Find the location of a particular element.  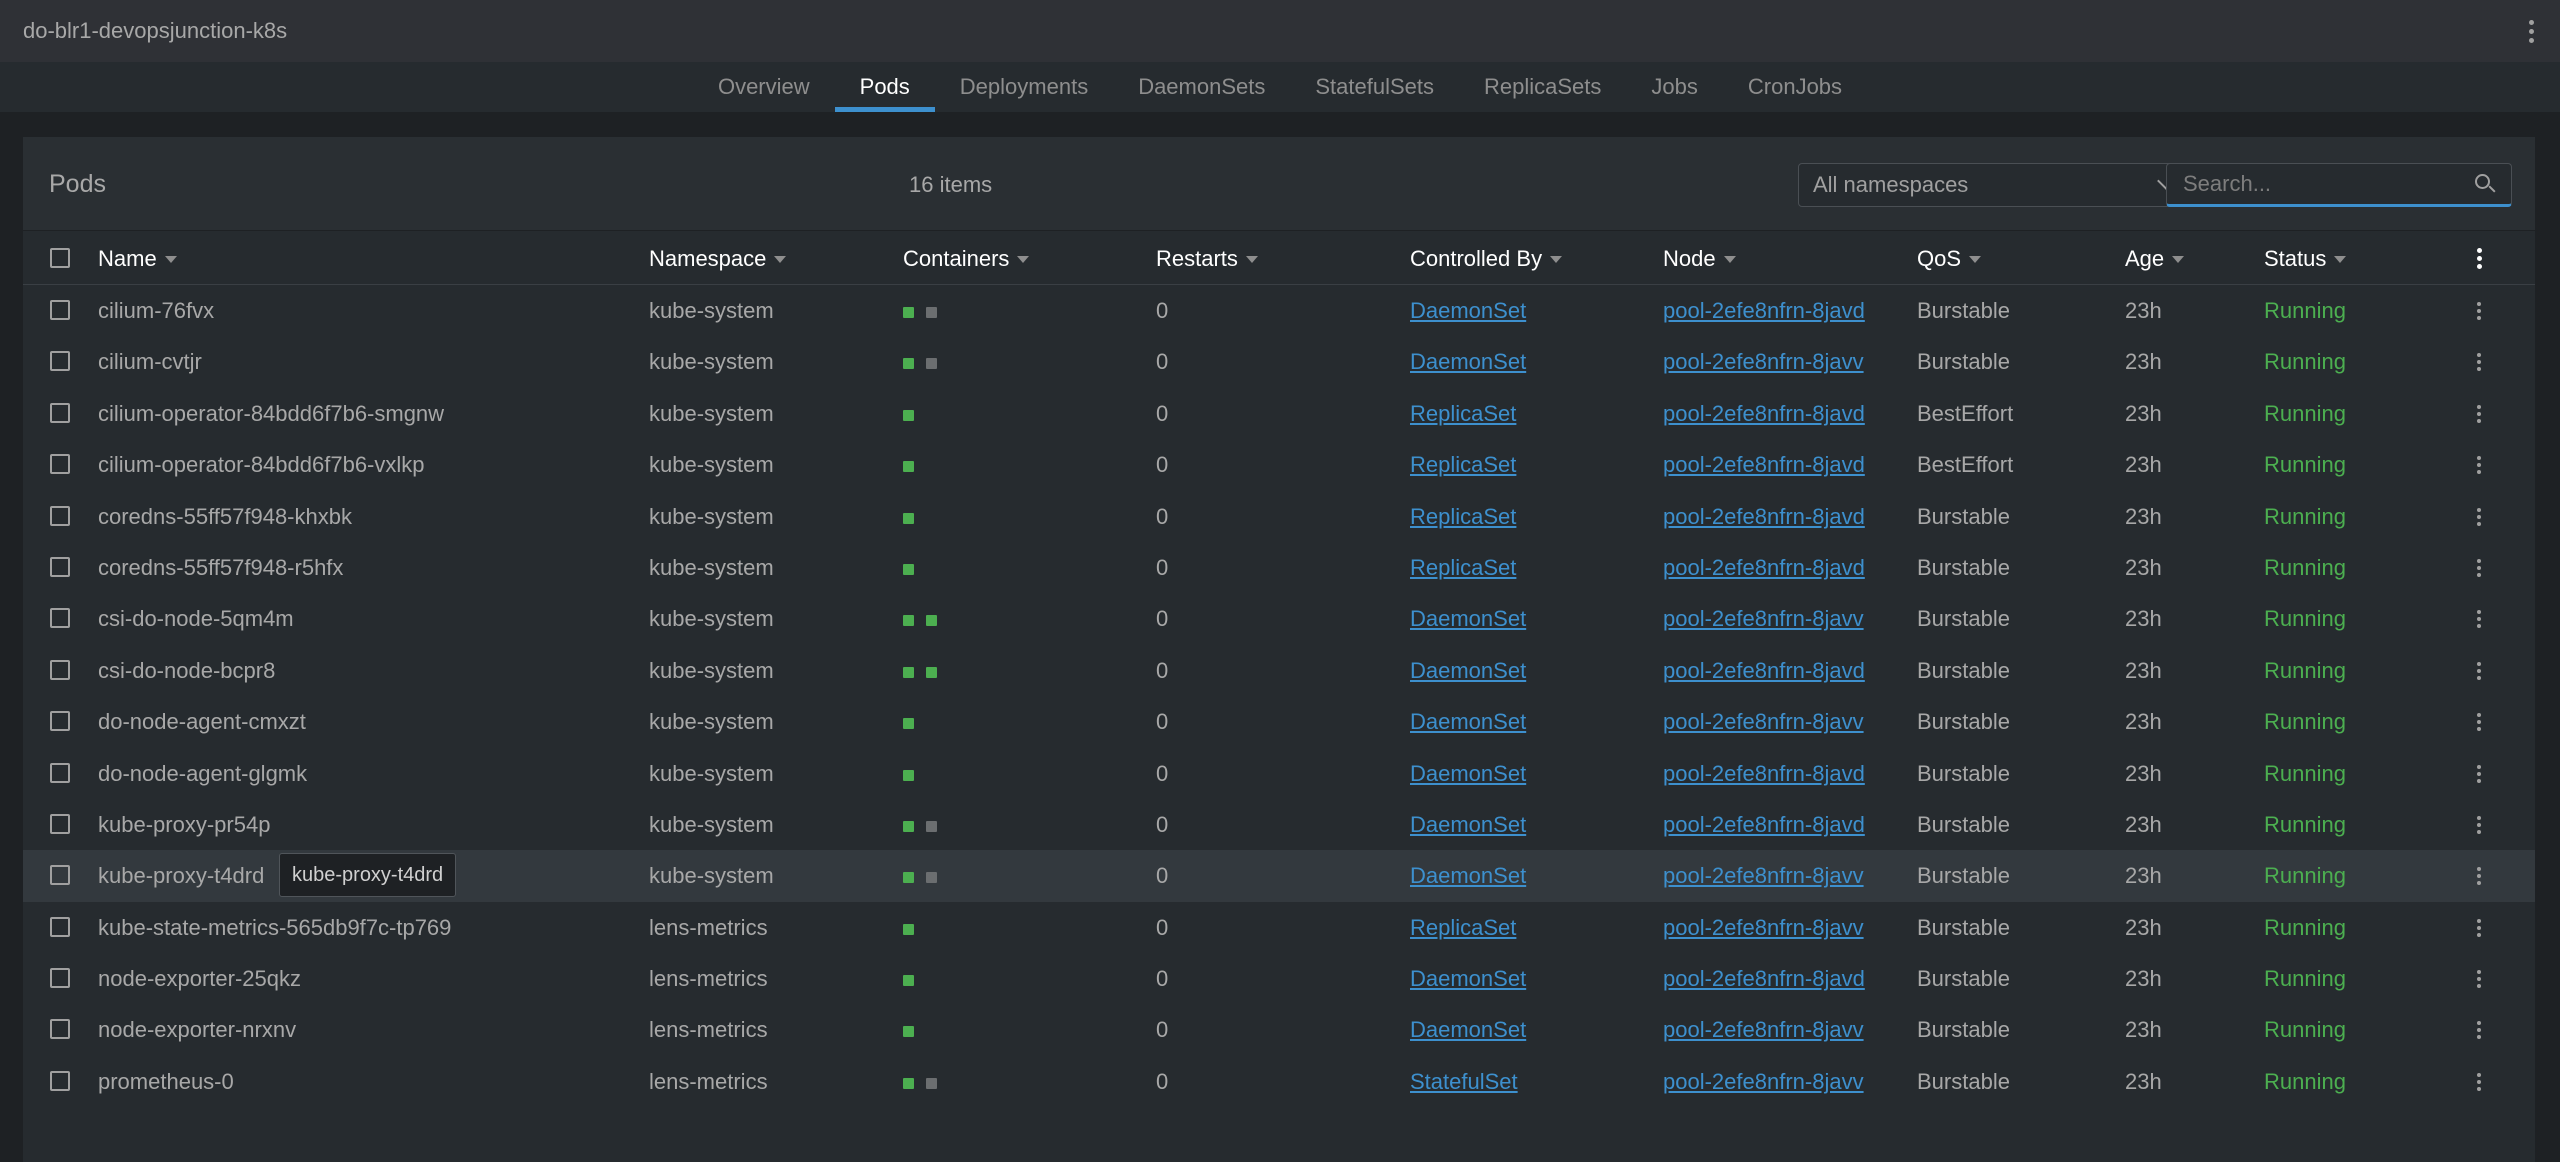

column-controlled-by: Controlled By is located at coordinates (1486, 259).